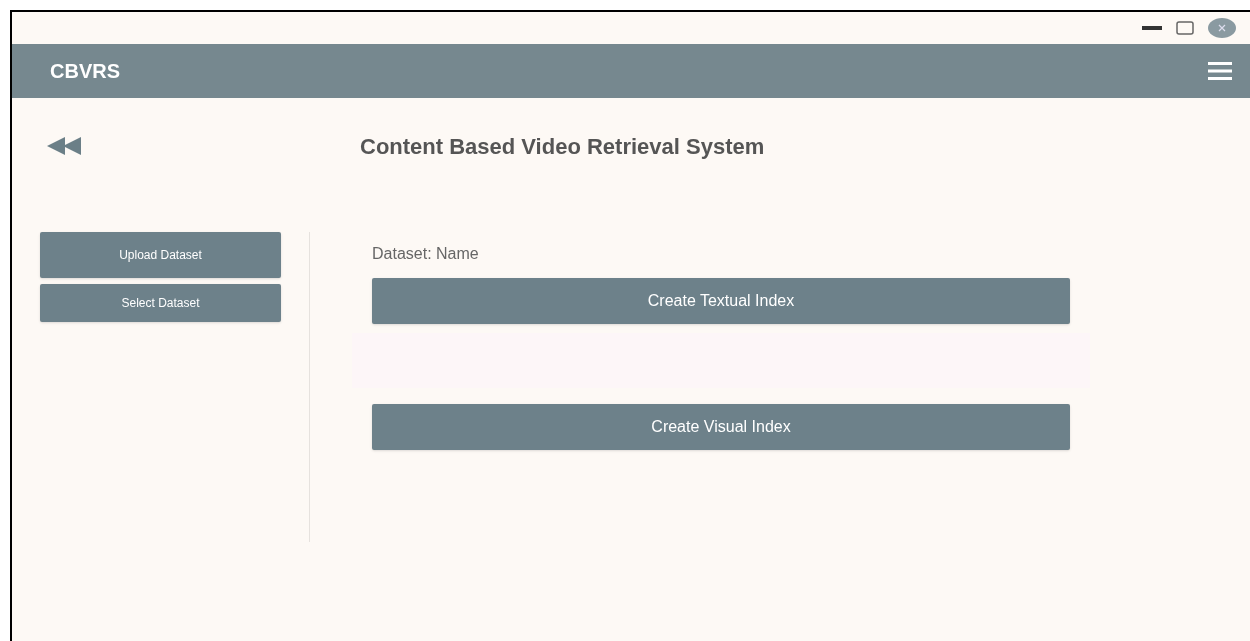 Image resolution: width=1250 pixels, height=641 pixels. What do you see at coordinates (160, 303) in the screenshot?
I see `sidebar-button: Select Dataset` at bounding box center [160, 303].